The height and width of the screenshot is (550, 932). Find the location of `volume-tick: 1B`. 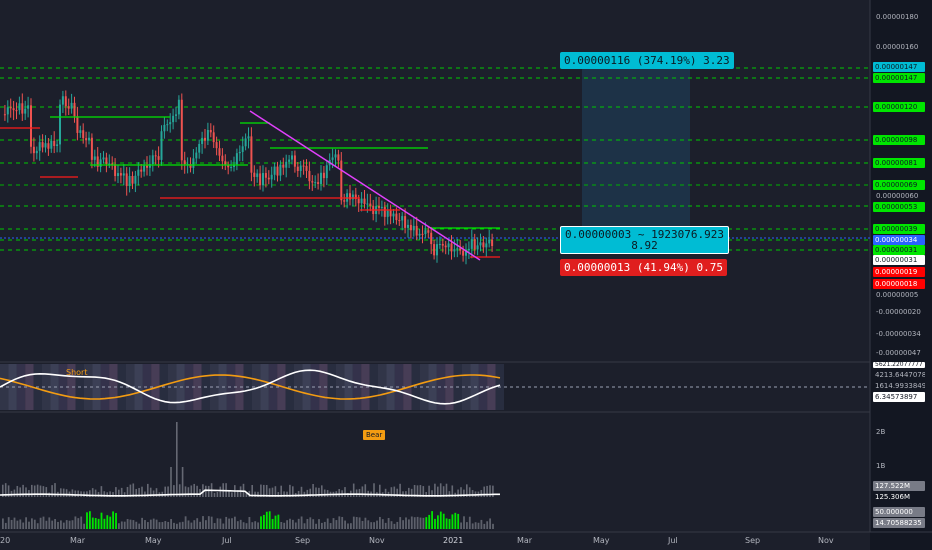

volume-tick: 1B is located at coordinates (881, 466).